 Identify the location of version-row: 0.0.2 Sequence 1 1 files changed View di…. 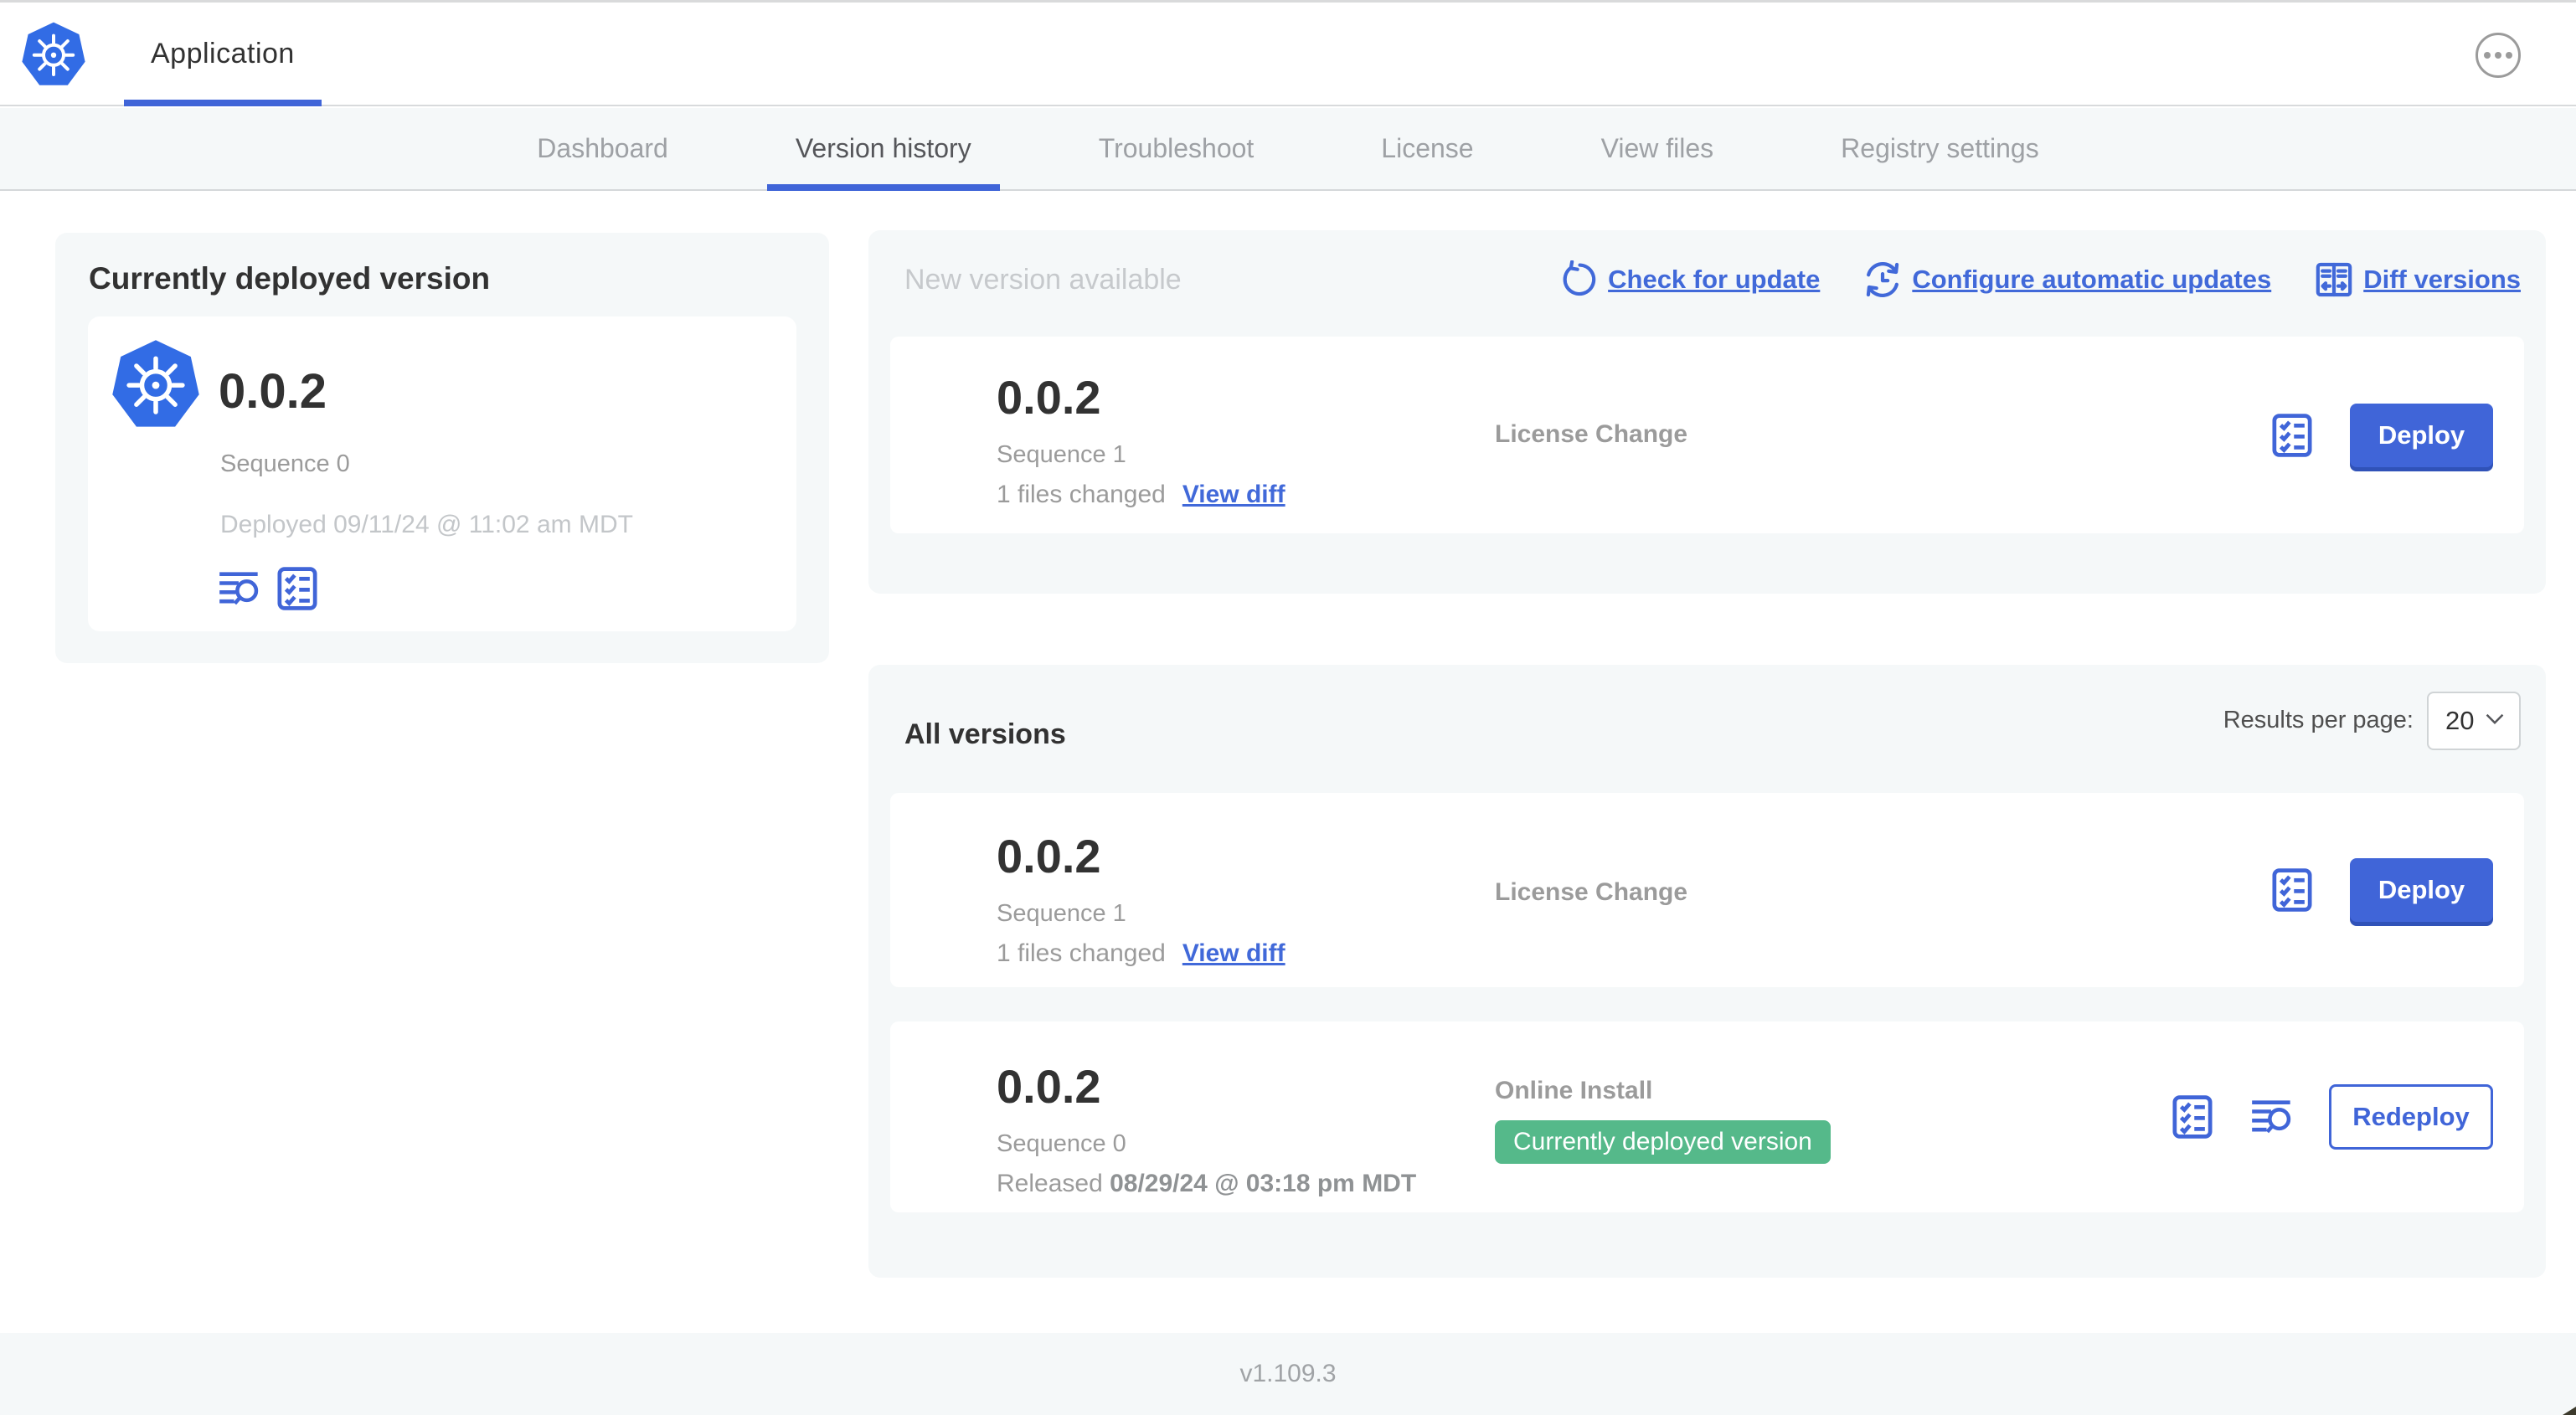
(1707, 890).